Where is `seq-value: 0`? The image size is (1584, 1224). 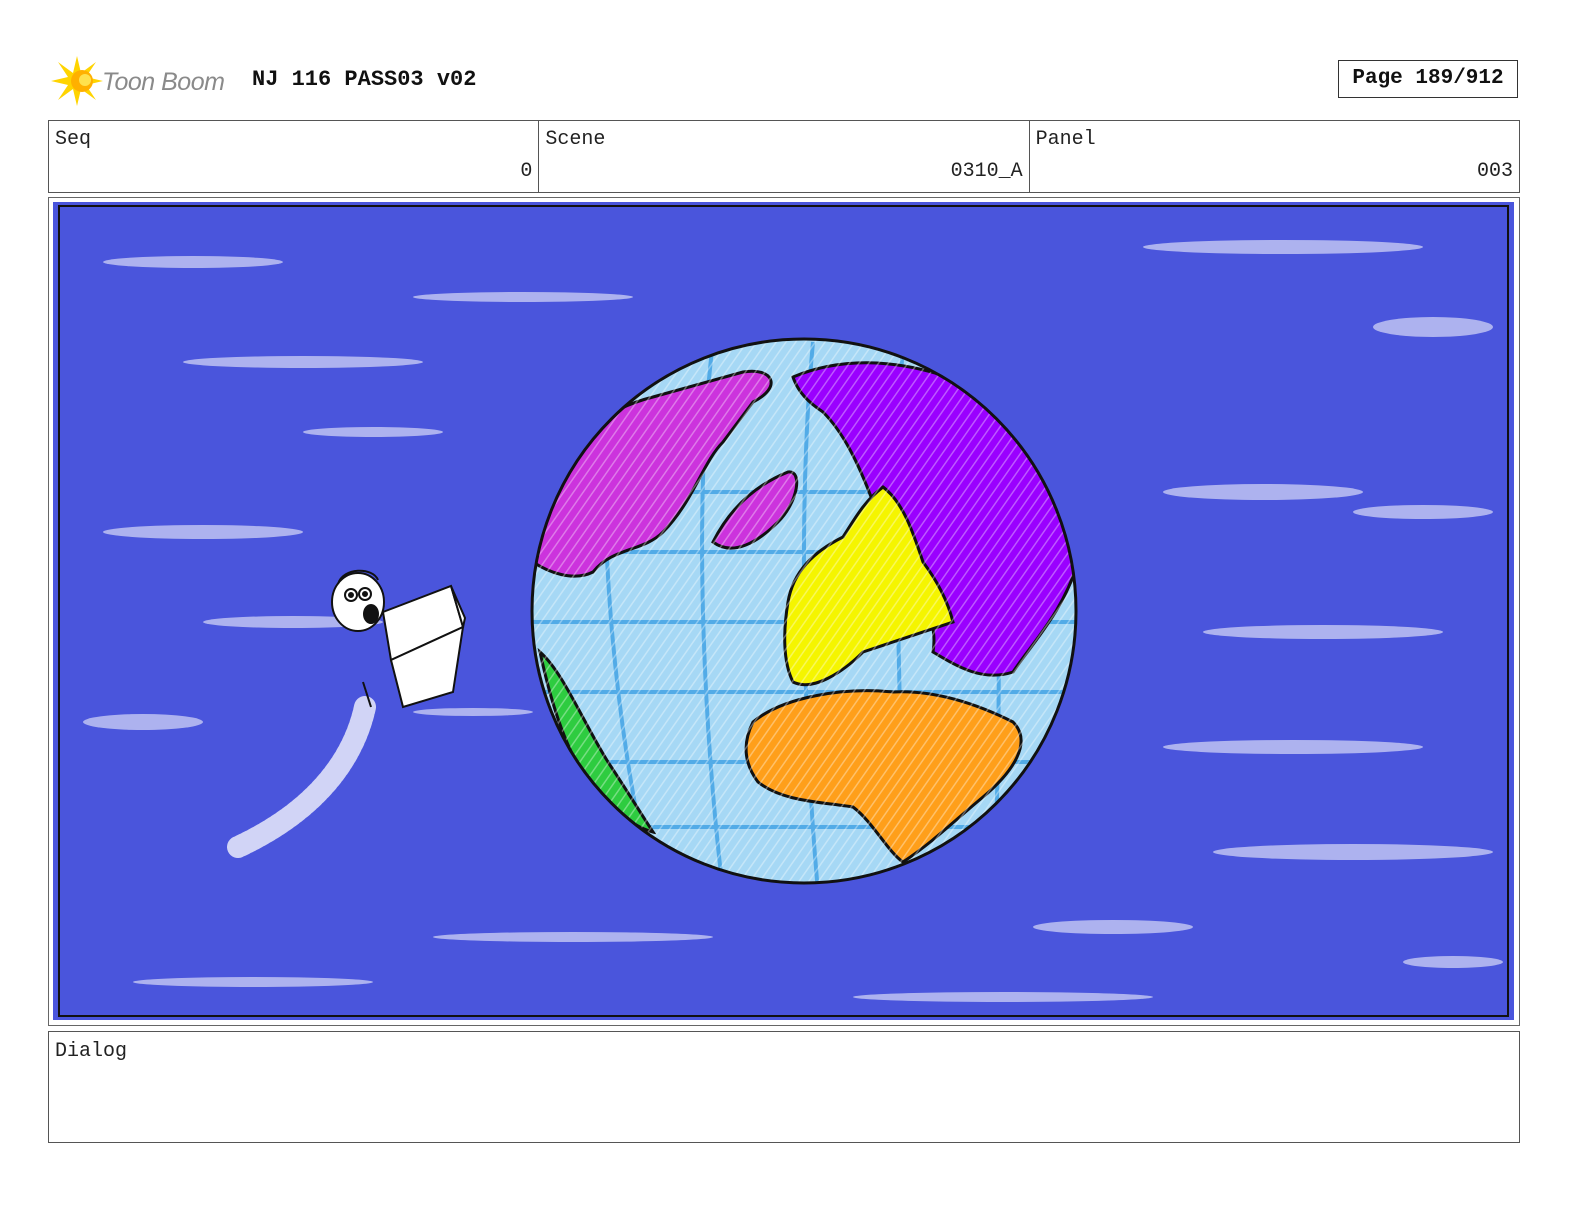
seq-value: 0 is located at coordinates (526, 171).